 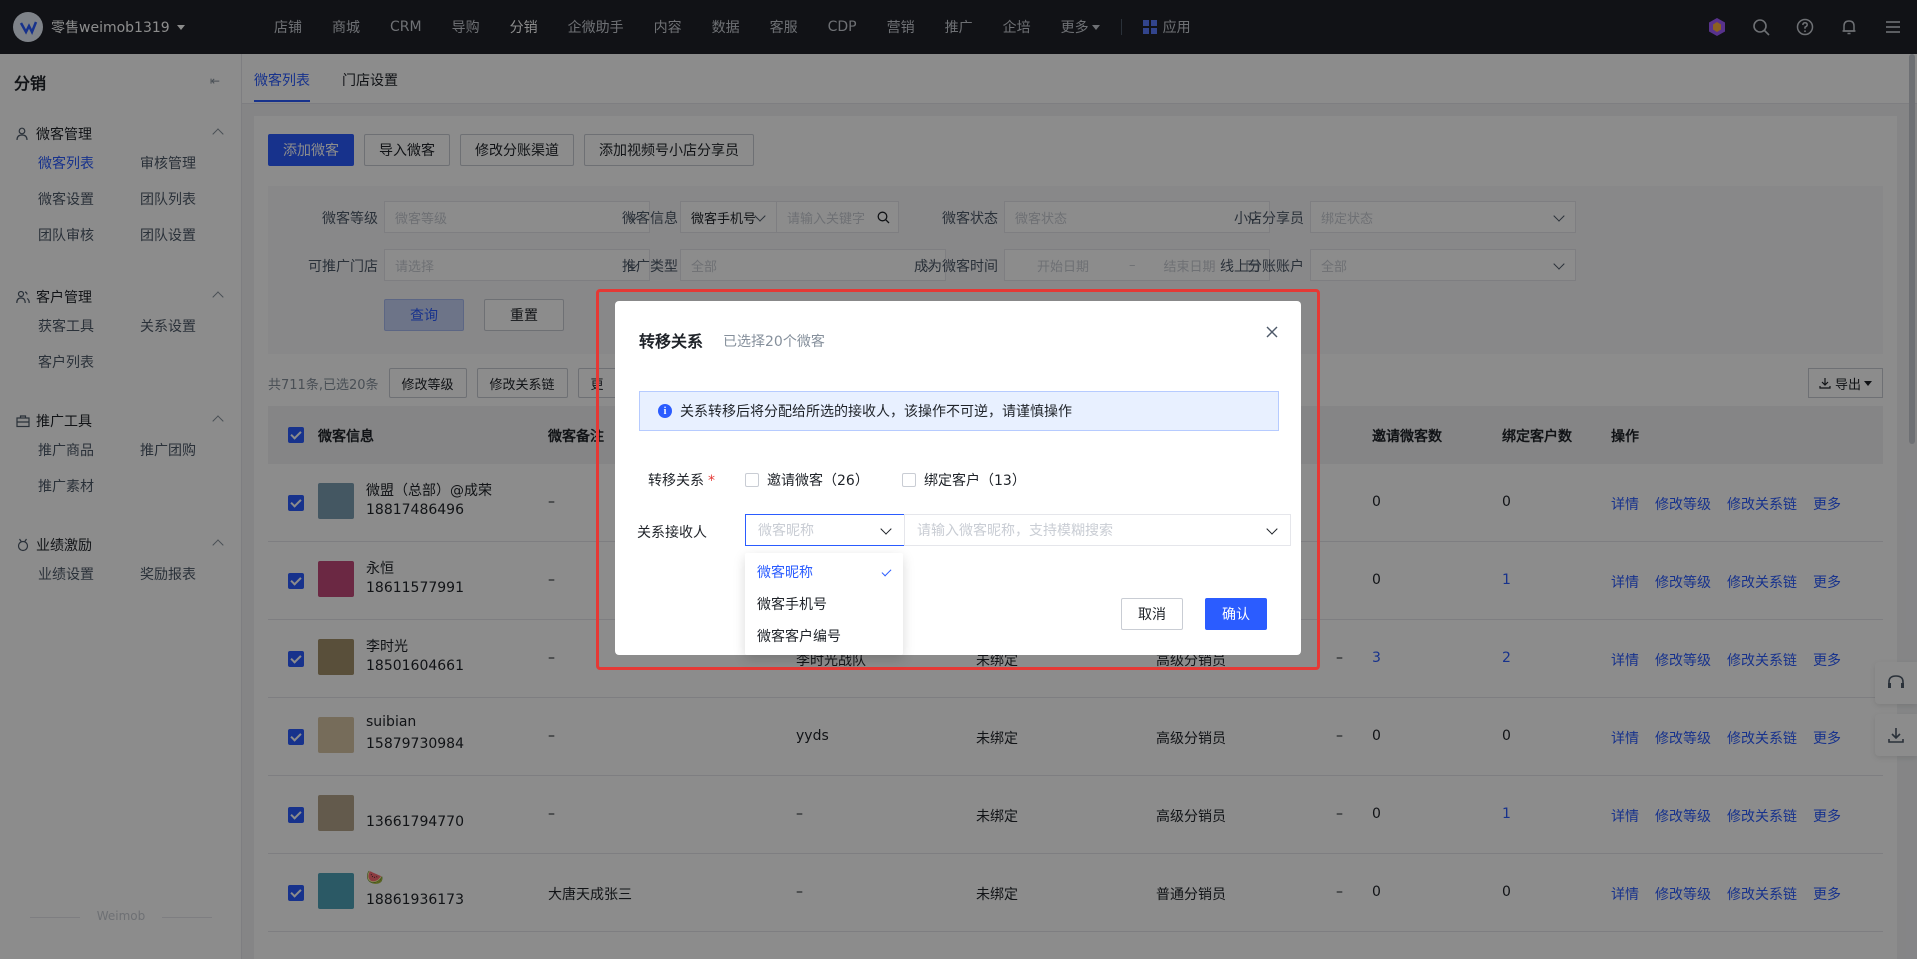 I want to click on dropdown-option-customer-id: 微客客户编号, so click(x=824, y=637).